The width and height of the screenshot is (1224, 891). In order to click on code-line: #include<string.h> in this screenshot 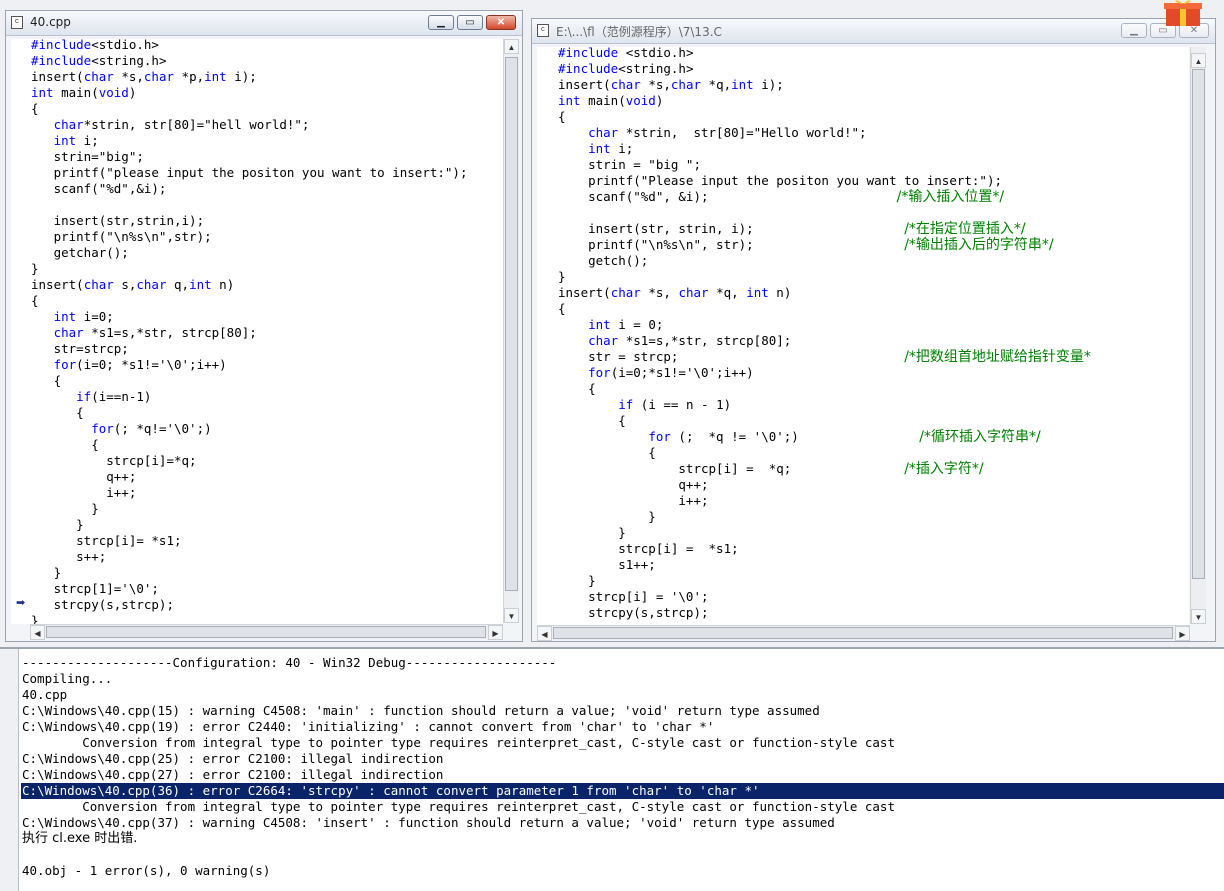, I will do `click(249, 61)`.